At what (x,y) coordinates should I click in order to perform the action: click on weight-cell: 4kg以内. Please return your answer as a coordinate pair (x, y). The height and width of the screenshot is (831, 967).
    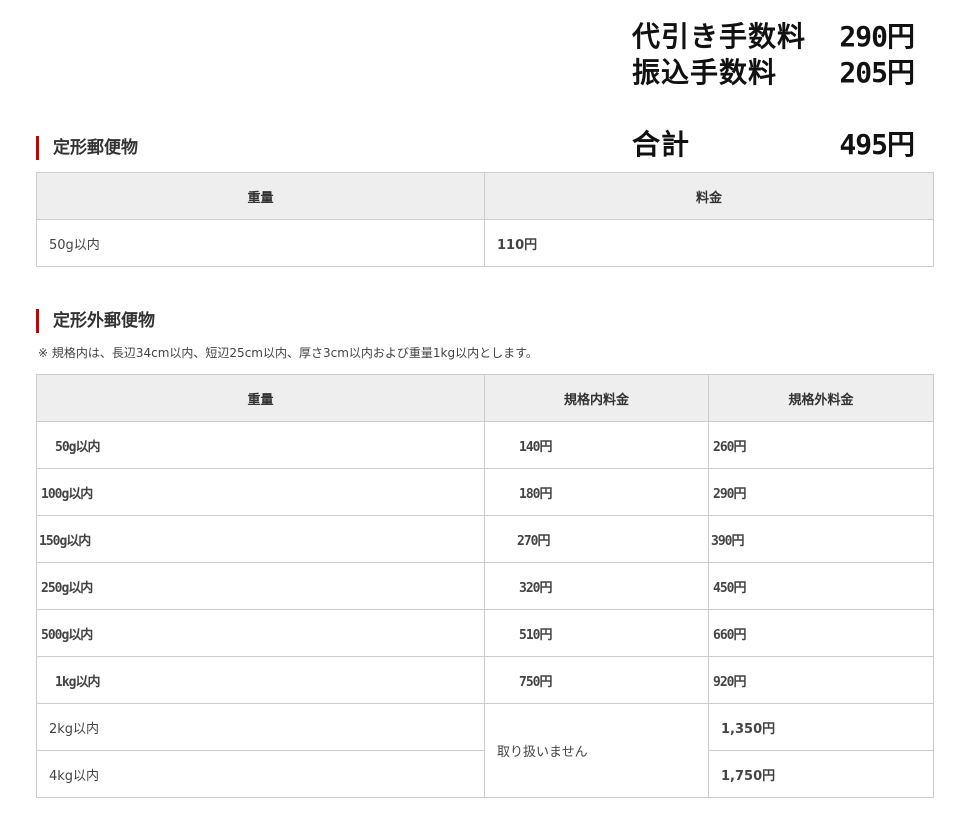
    Looking at the image, I should click on (260, 774).